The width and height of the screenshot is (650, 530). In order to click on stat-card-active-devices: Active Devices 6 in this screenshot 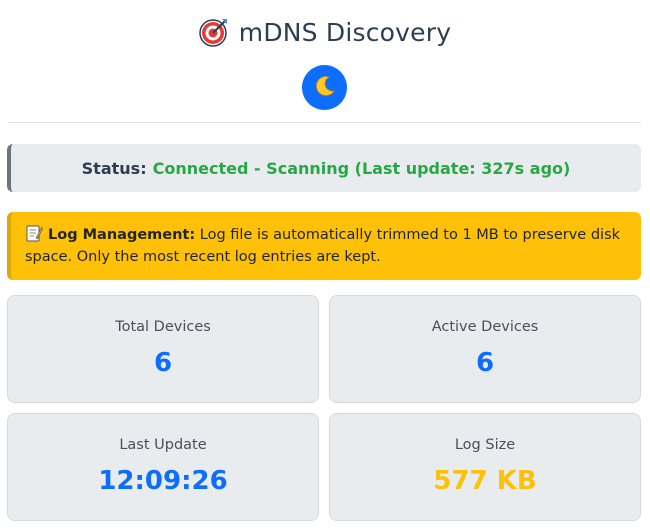, I will do `click(485, 349)`.